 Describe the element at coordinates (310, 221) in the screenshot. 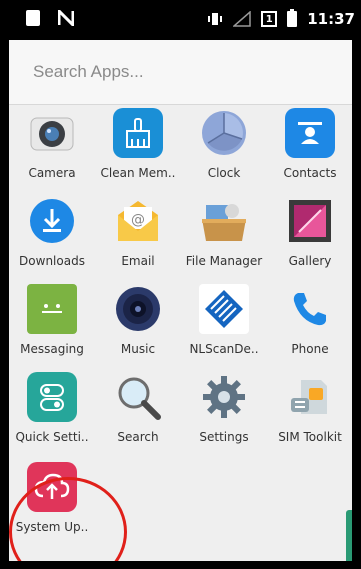

I see `gallery-icon` at that location.